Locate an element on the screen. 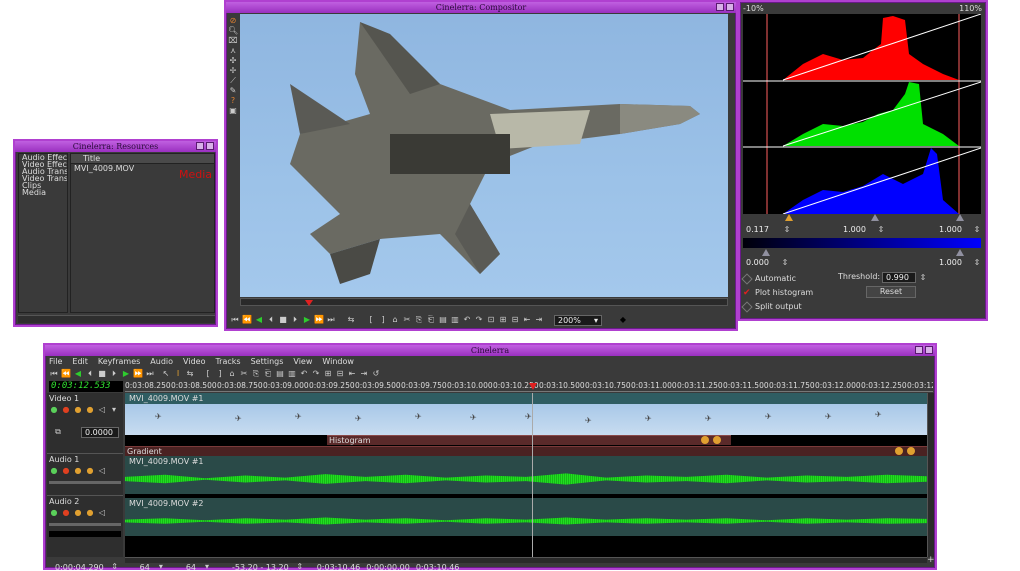 The width and height of the screenshot is (1020, 571). menu-keyframes: Keyframes is located at coordinates (119, 362).